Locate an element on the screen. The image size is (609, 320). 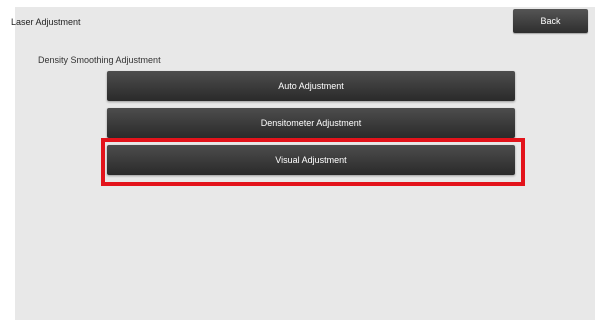
densitometer-adjustment-button: Densitometer Adjustment is located at coordinates (311, 123).